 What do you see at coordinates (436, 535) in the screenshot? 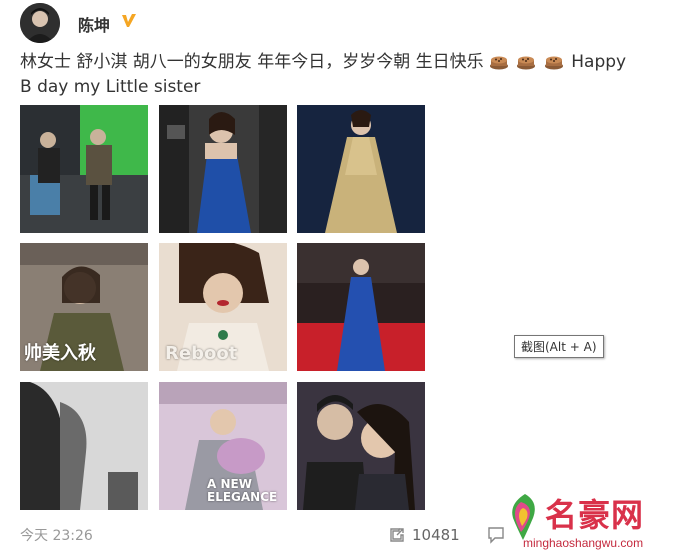
I see `repost-count: 10481` at bounding box center [436, 535].